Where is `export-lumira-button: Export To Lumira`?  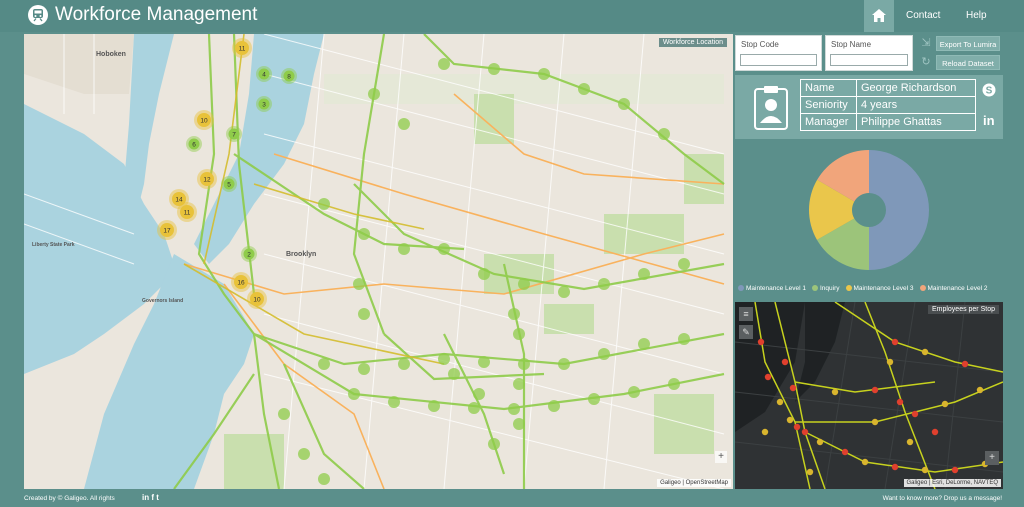
export-lumira-button: Export To Lumira is located at coordinates (968, 43).